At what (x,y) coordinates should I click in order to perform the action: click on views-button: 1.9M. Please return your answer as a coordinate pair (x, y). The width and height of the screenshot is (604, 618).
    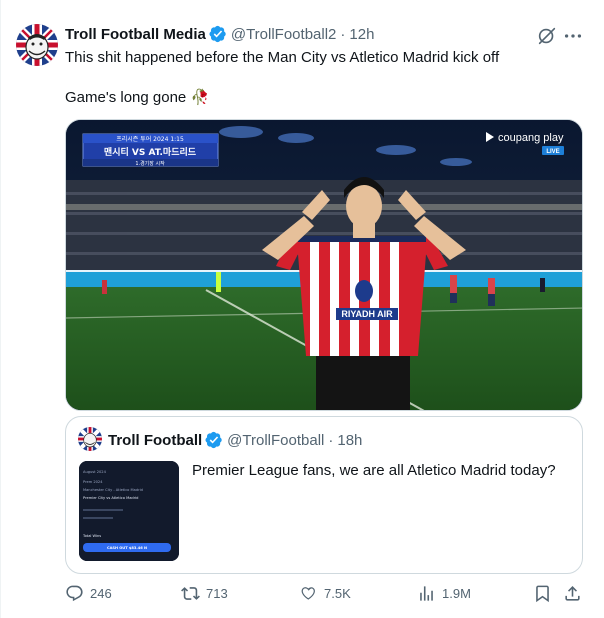
    Looking at the image, I should click on (444, 593).